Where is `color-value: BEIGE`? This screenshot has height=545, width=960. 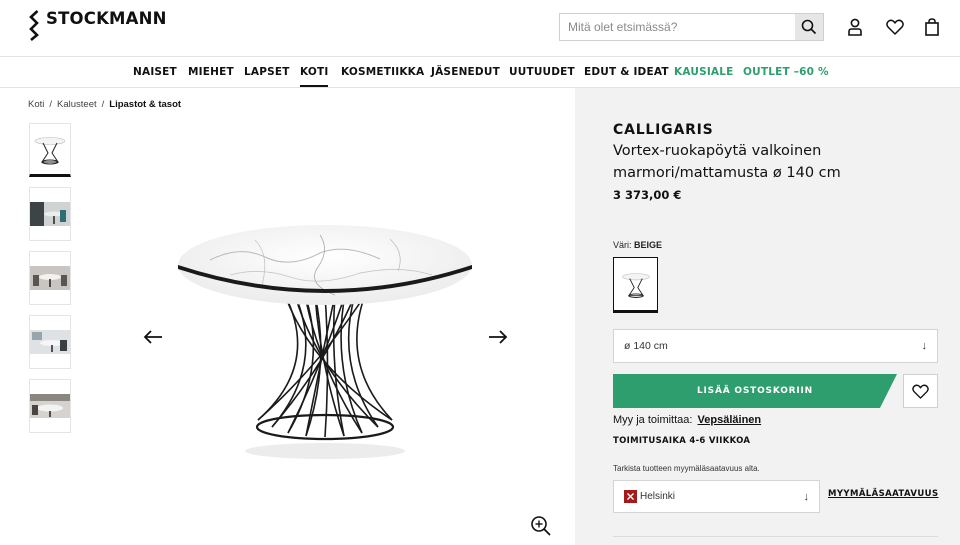 color-value: BEIGE is located at coordinates (648, 245).